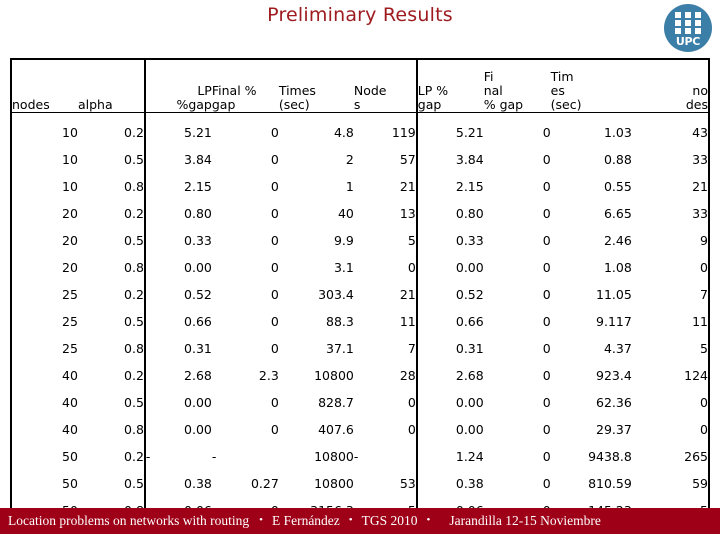  I want to click on footer-venue-date: Jarandilla 12-15 Noviembre, so click(525, 520).